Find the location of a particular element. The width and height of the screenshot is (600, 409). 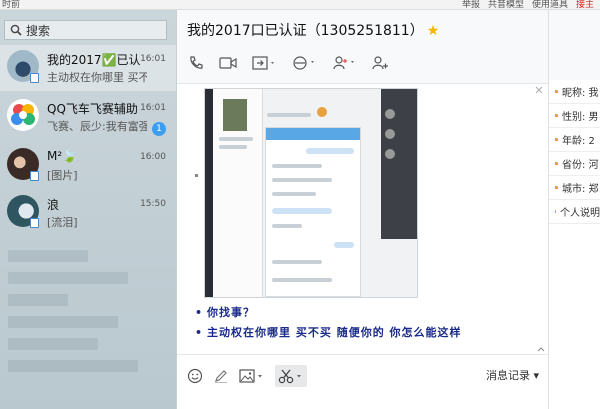

input-toolbar is located at coordinates (247, 376).